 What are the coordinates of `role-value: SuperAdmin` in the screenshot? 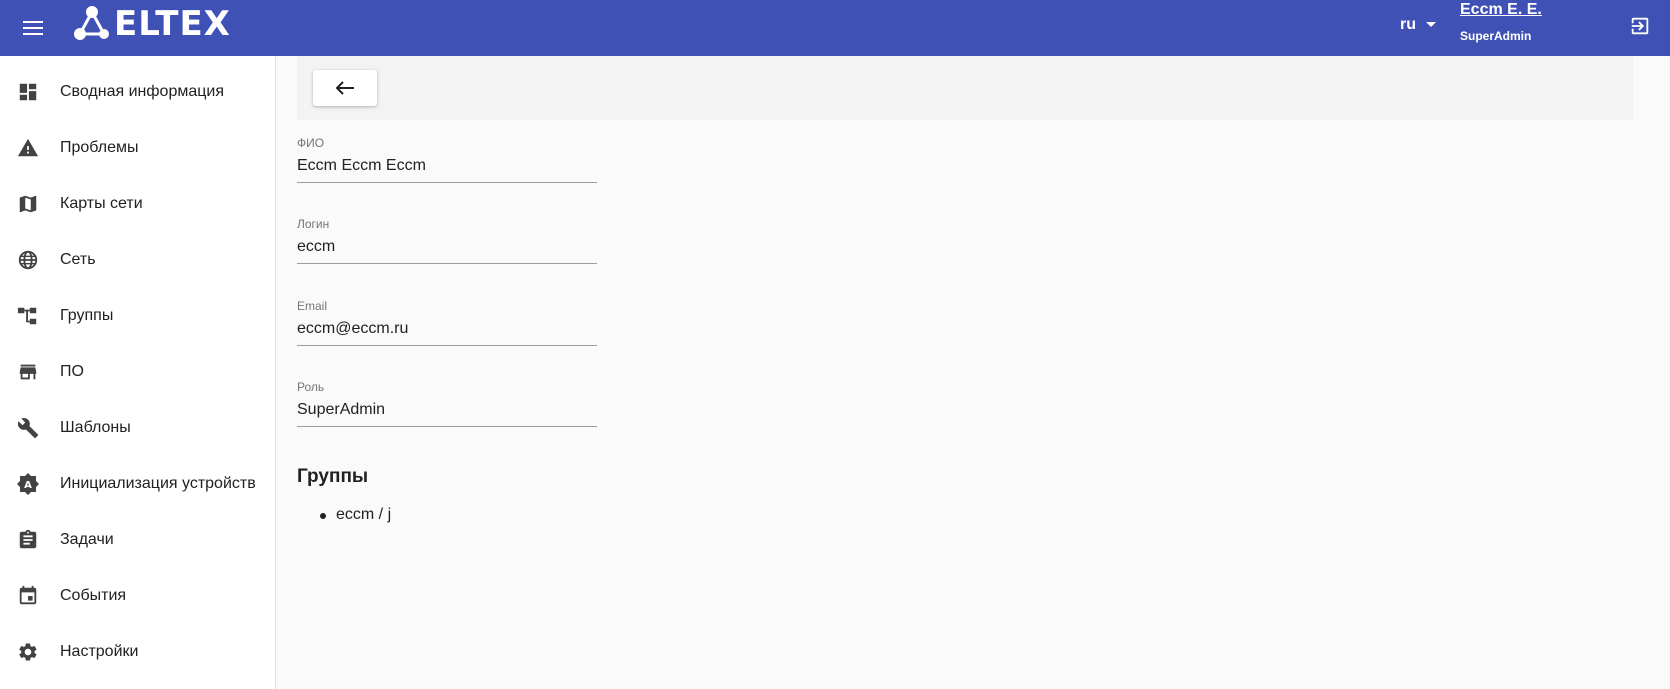 It's located at (447, 413).